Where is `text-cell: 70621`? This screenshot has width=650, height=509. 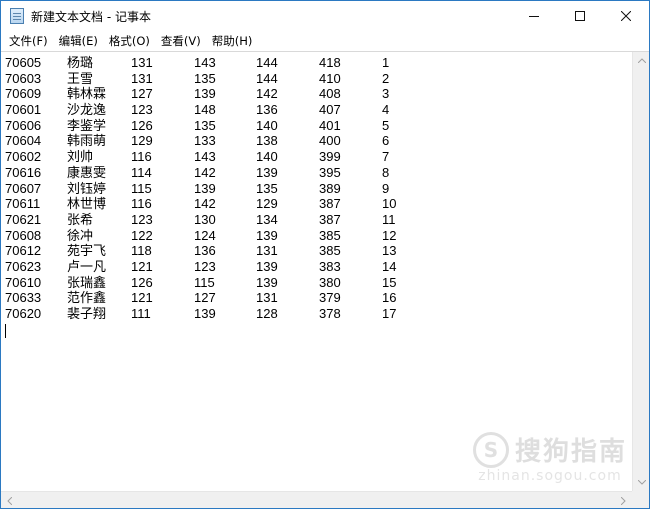
text-cell: 70621 is located at coordinates (23, 219).